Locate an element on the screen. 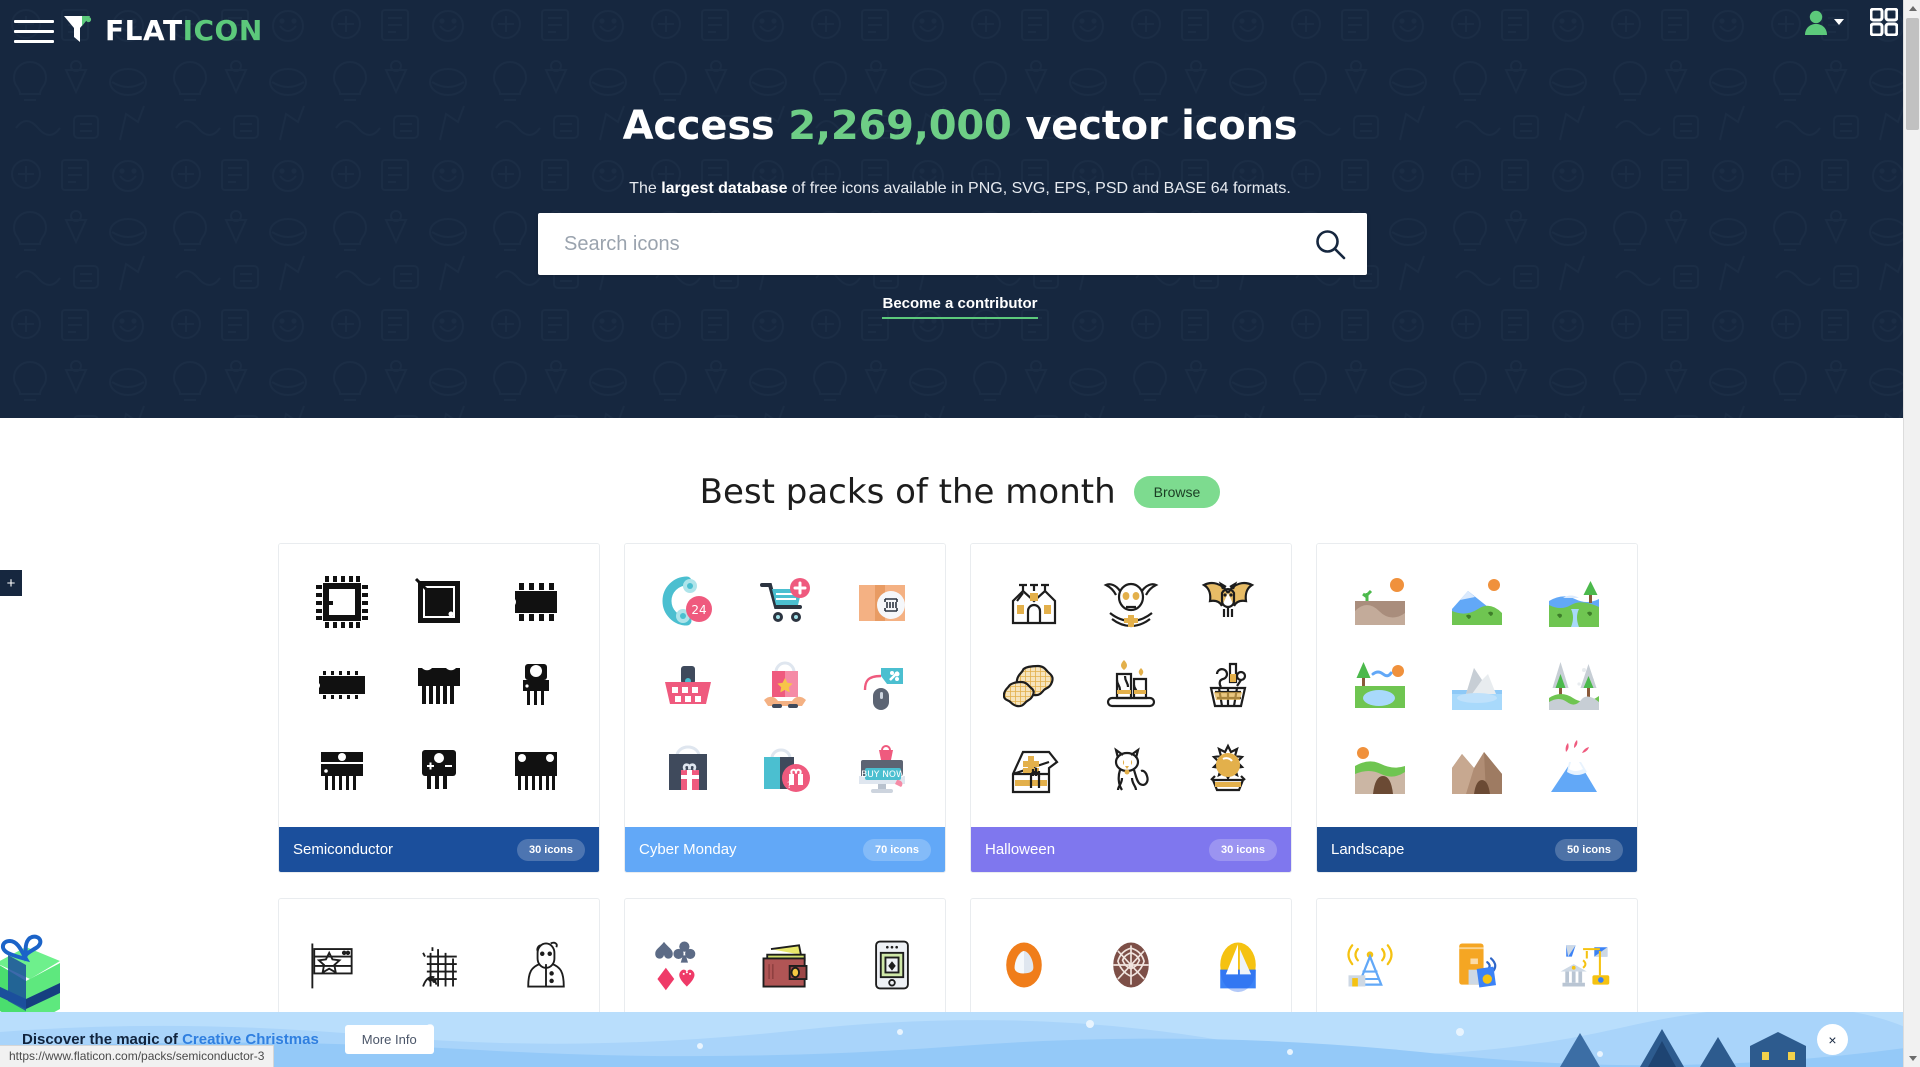 The width and height of the screenshot is (1920, 1067). section-title: Best packs of the month is located at coordinates (907, 492).